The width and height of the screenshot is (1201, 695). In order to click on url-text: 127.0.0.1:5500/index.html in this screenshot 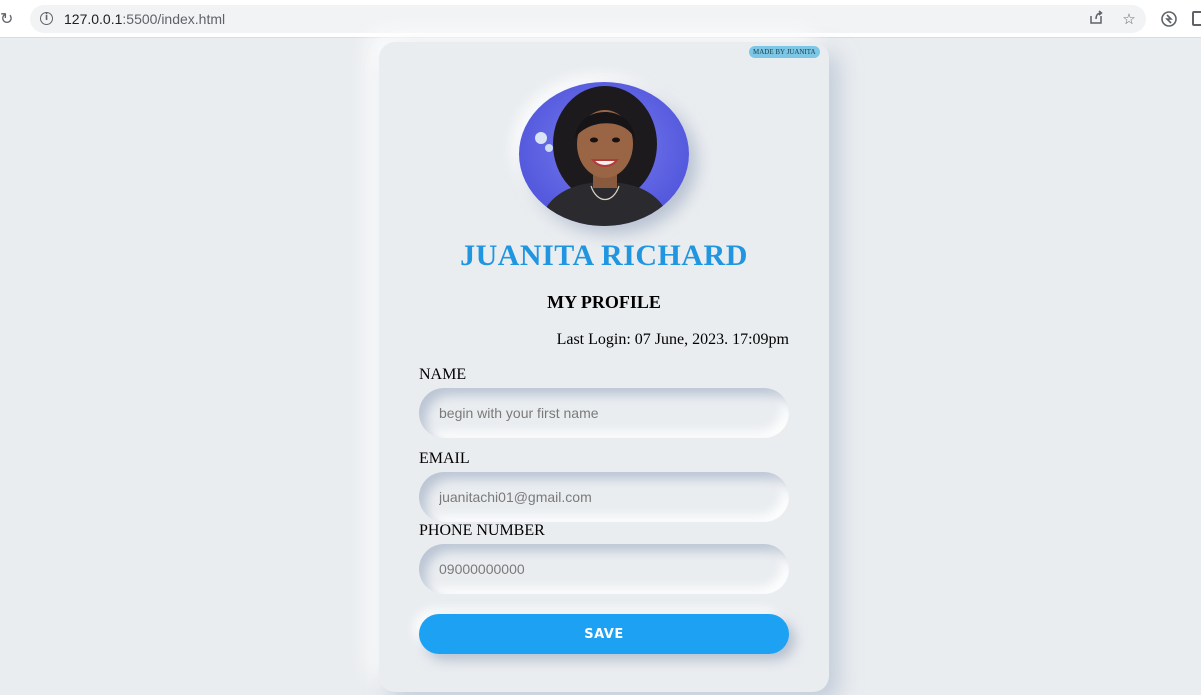, I will do `click(144, 19)`.